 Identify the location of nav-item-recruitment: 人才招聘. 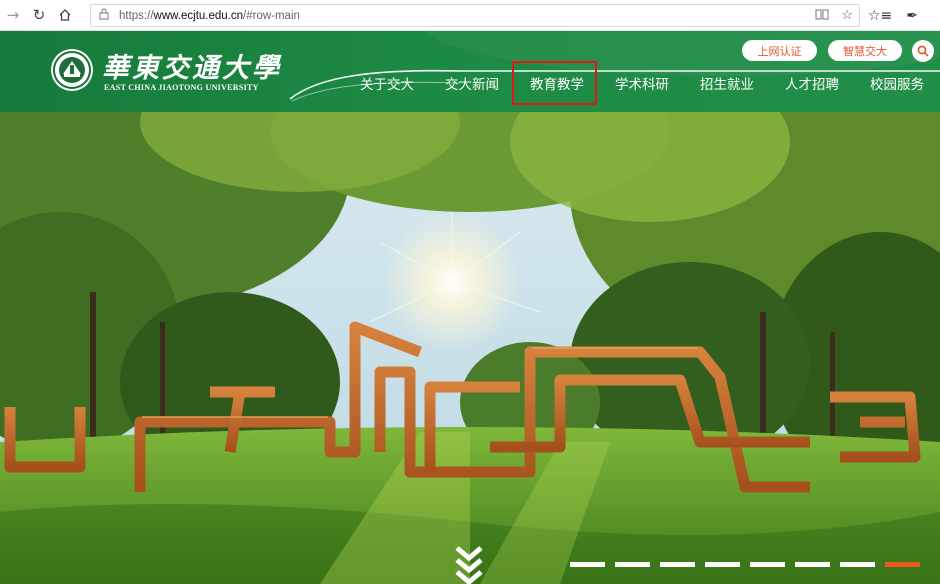
(812, 85).